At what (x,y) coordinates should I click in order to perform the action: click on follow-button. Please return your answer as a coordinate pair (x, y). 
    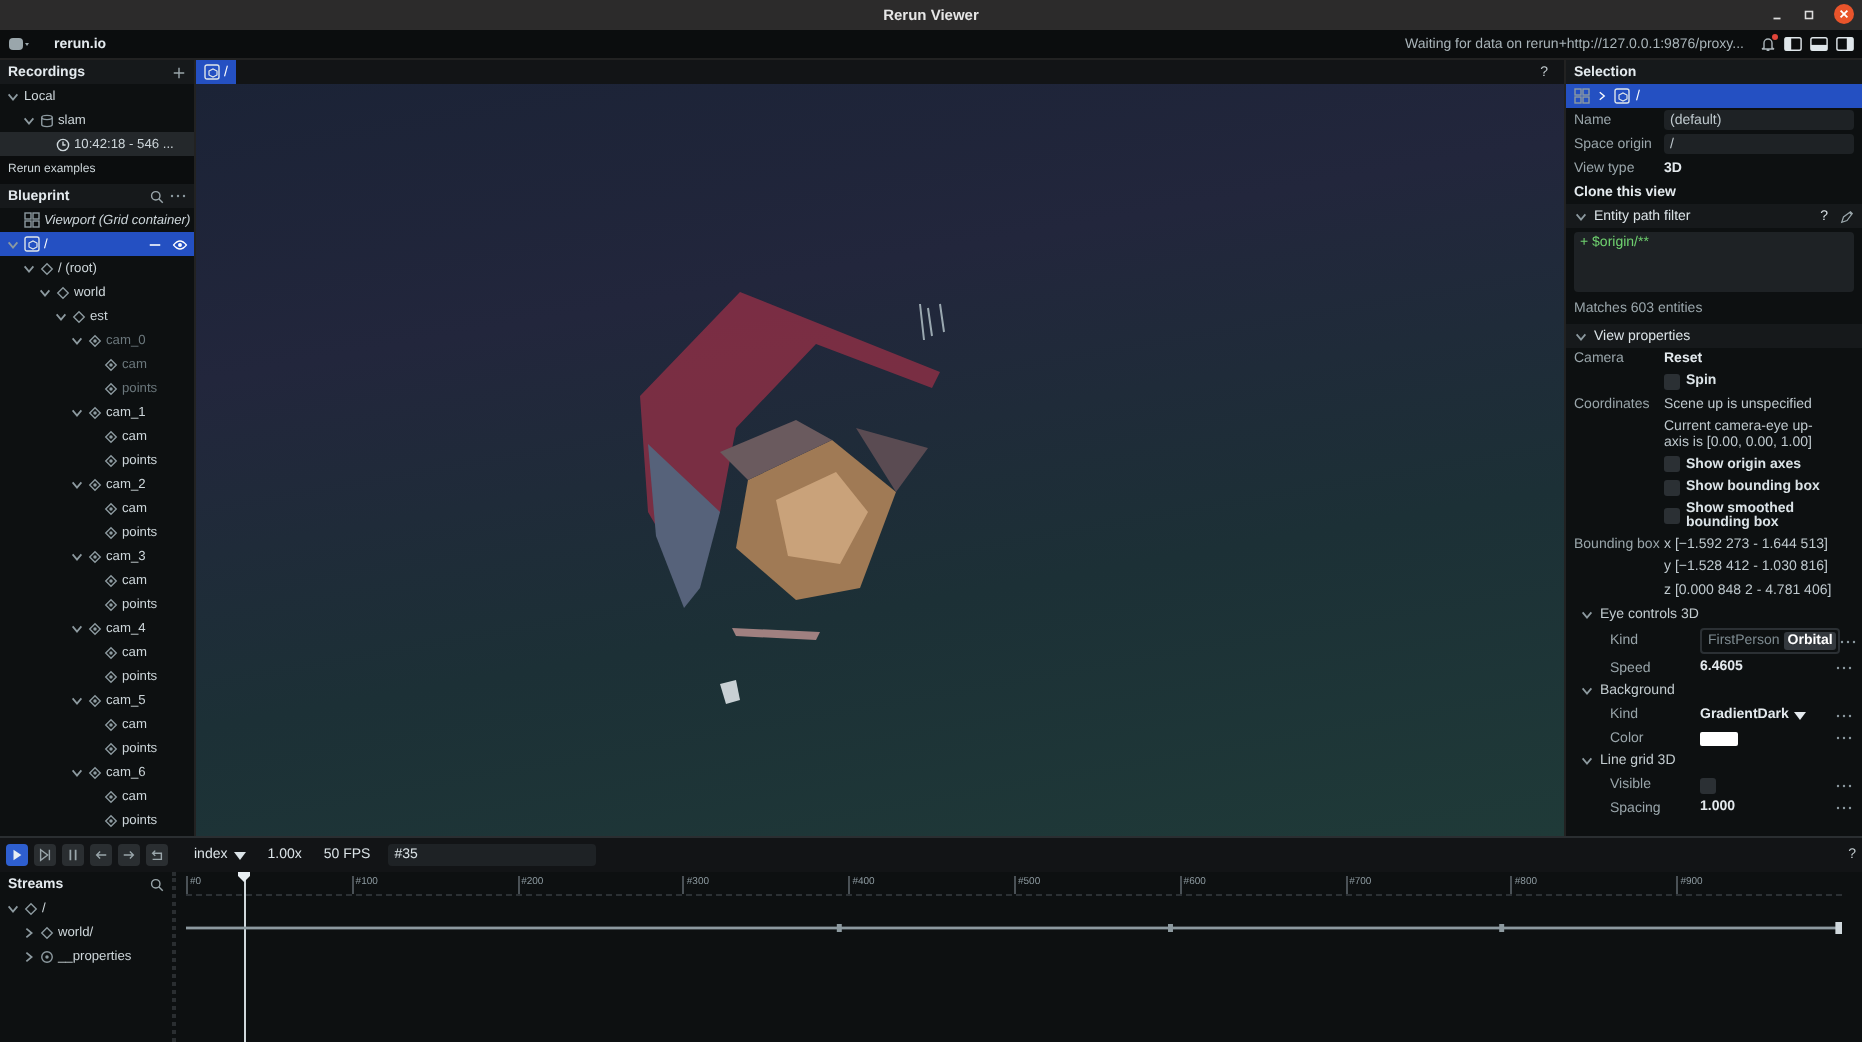
    Looking at the image, I should click on (45, 855).